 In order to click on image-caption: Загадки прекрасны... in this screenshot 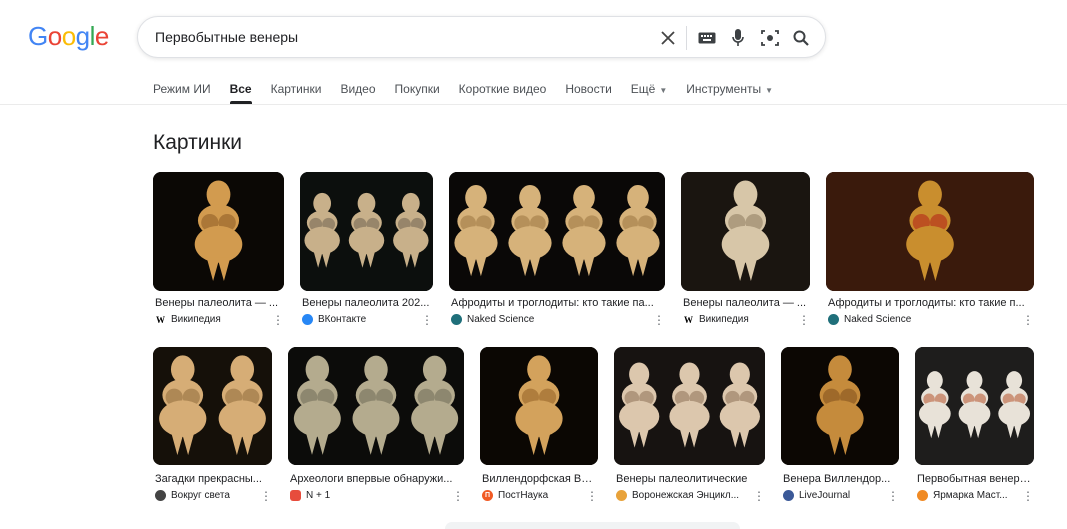, I will do `click(212, 479)`.